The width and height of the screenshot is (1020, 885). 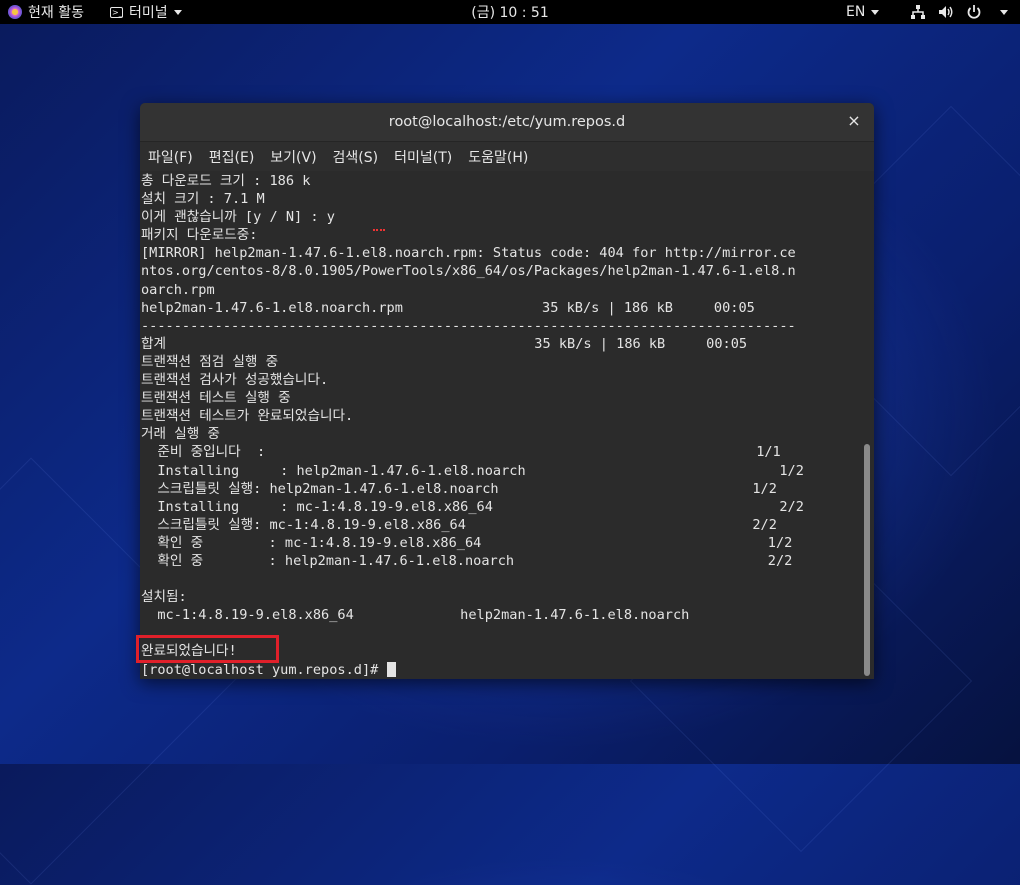 What do you see at coordinates (444, 343) in the screenshot?
I see `terminal-line: 합계 35 kB/s | 186 kB 00:05` at bounding box center [444, 343].